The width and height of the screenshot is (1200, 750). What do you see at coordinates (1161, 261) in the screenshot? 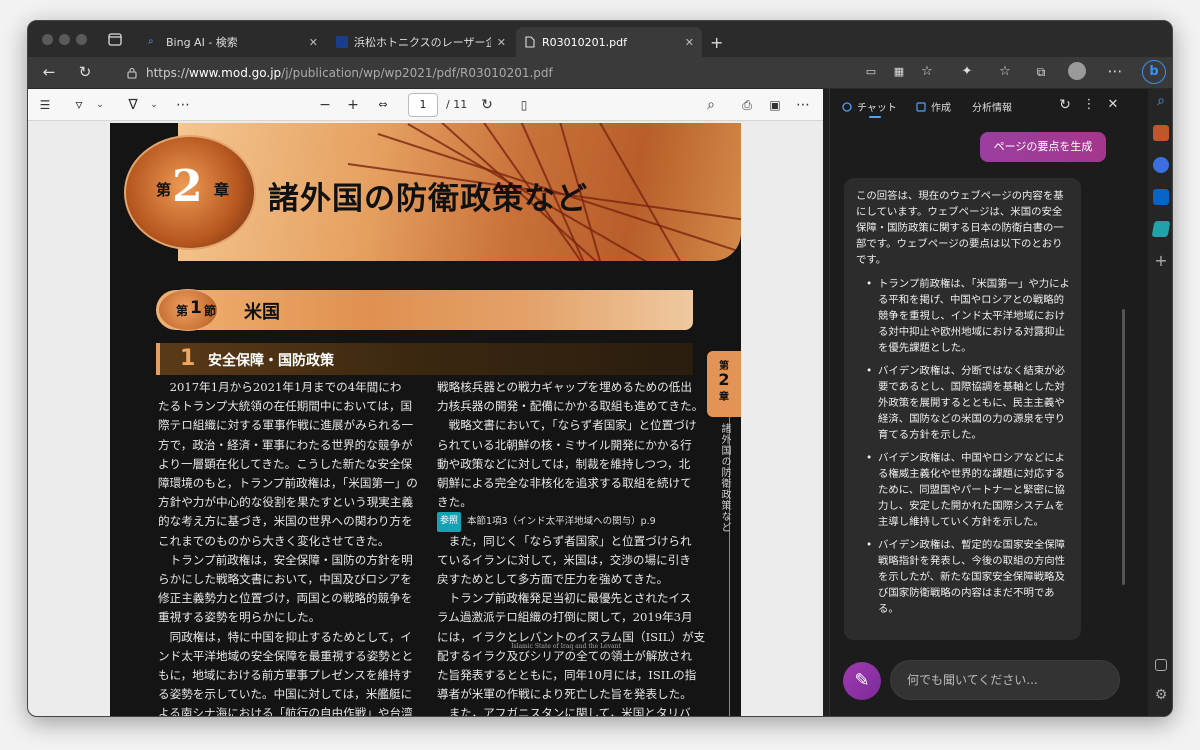
I see `add-icon: +` at bounding box center [1161, 261].